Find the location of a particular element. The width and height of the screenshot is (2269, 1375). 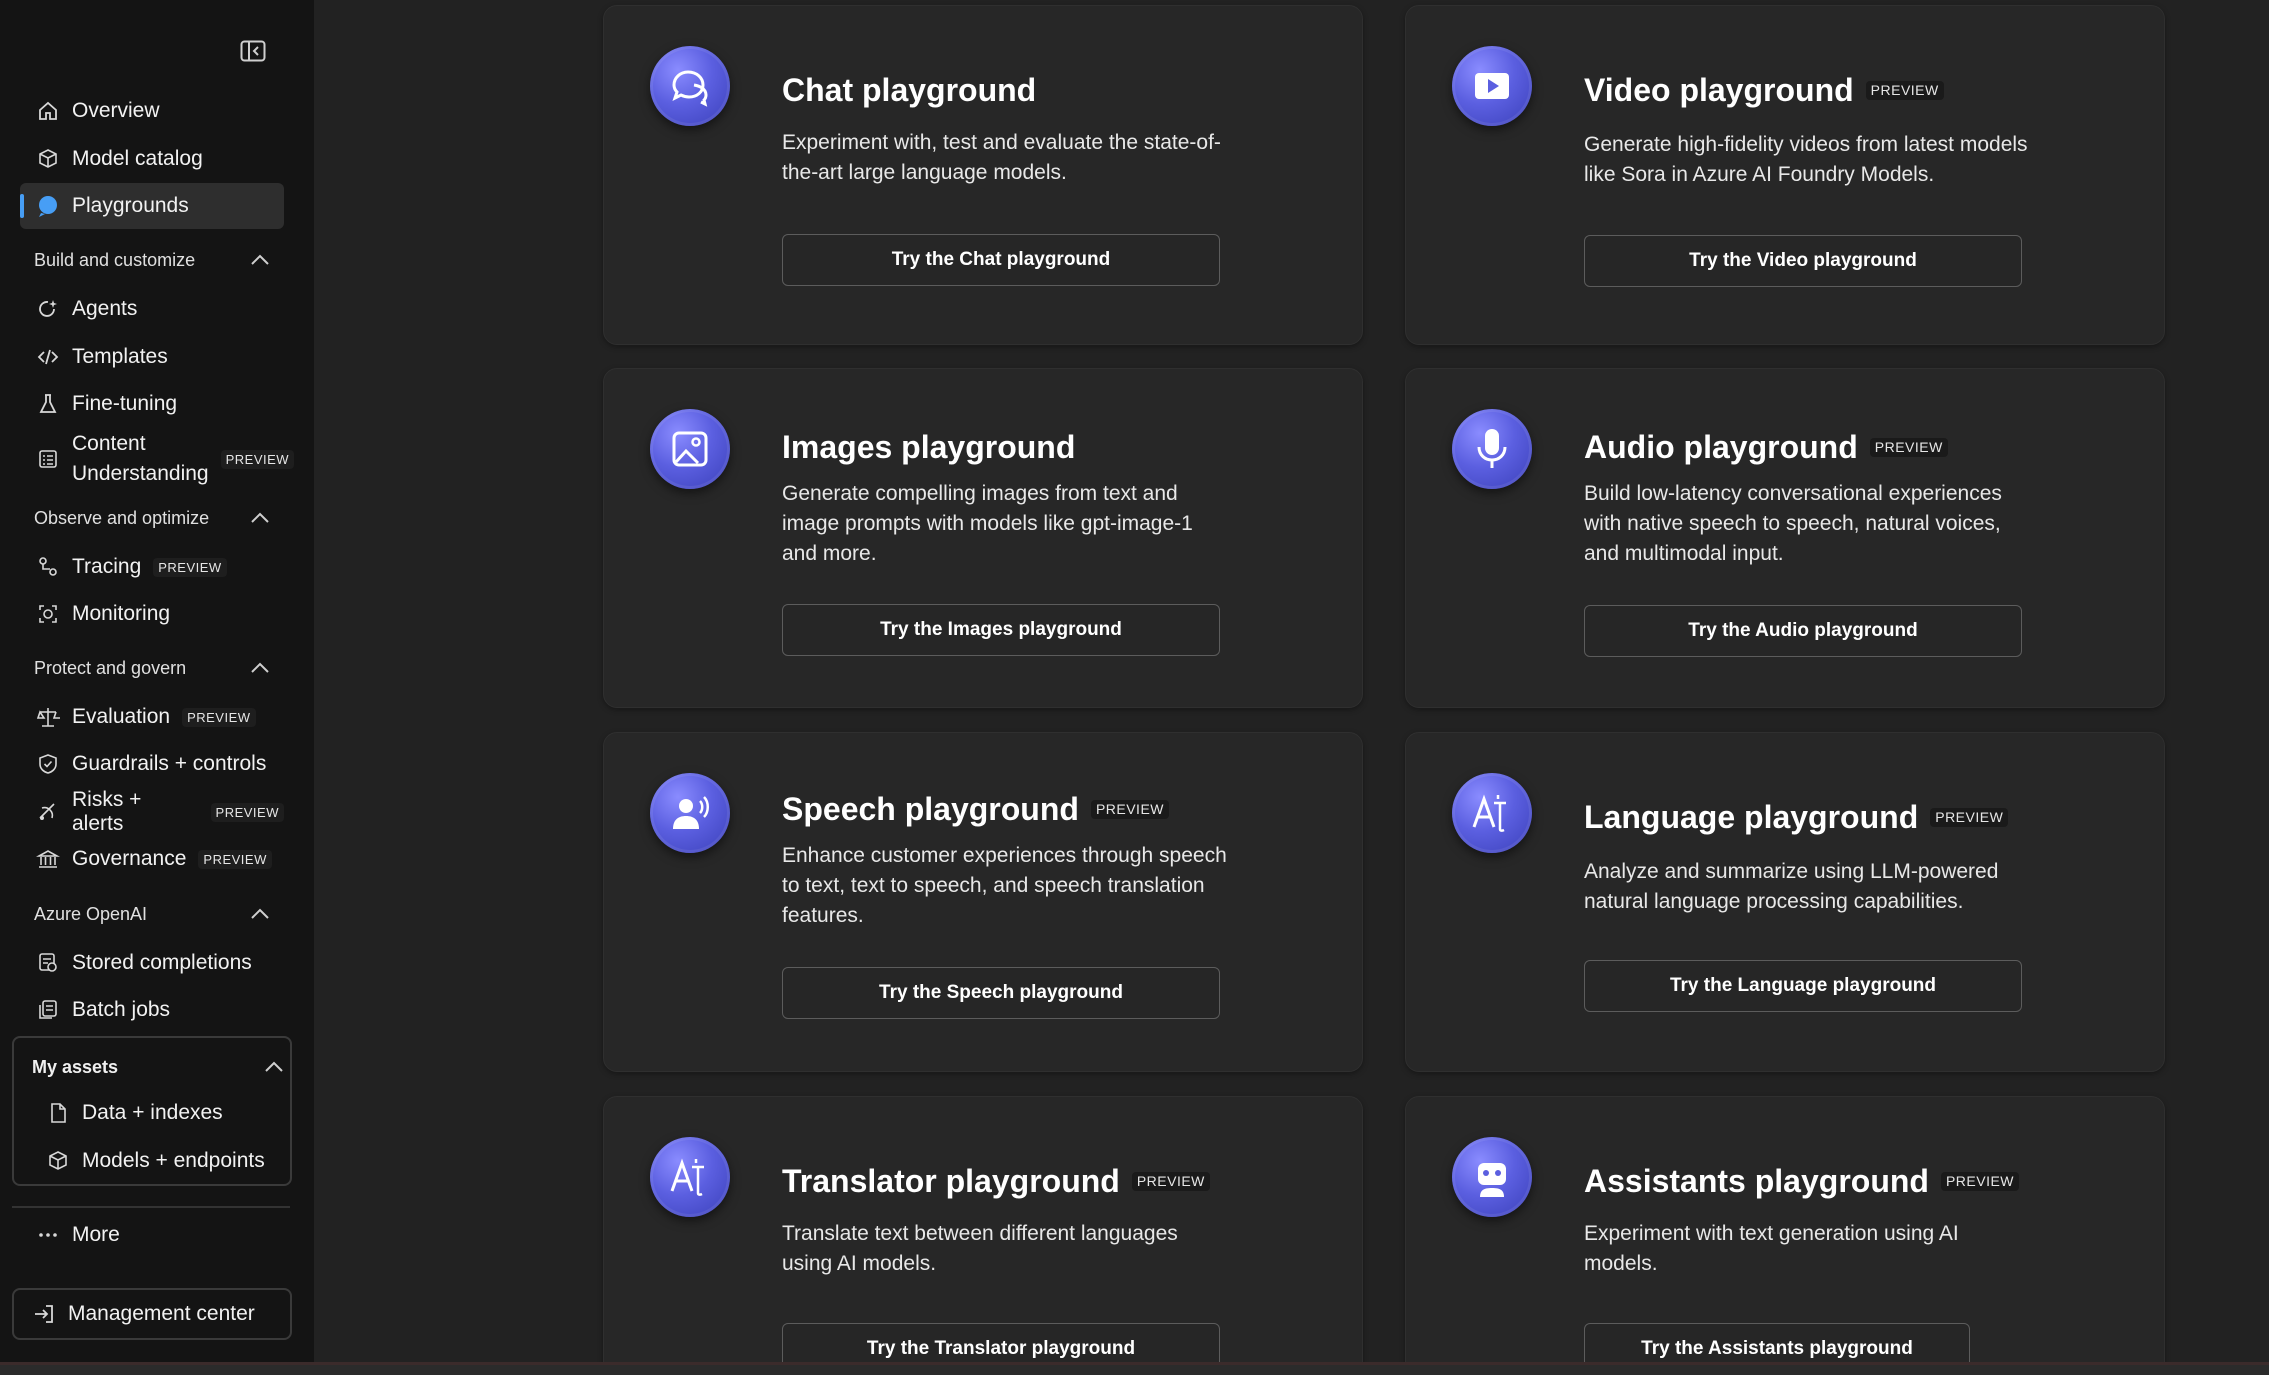

sidebar-item-label: Batch jobs is located at coordinates (121, 1009).